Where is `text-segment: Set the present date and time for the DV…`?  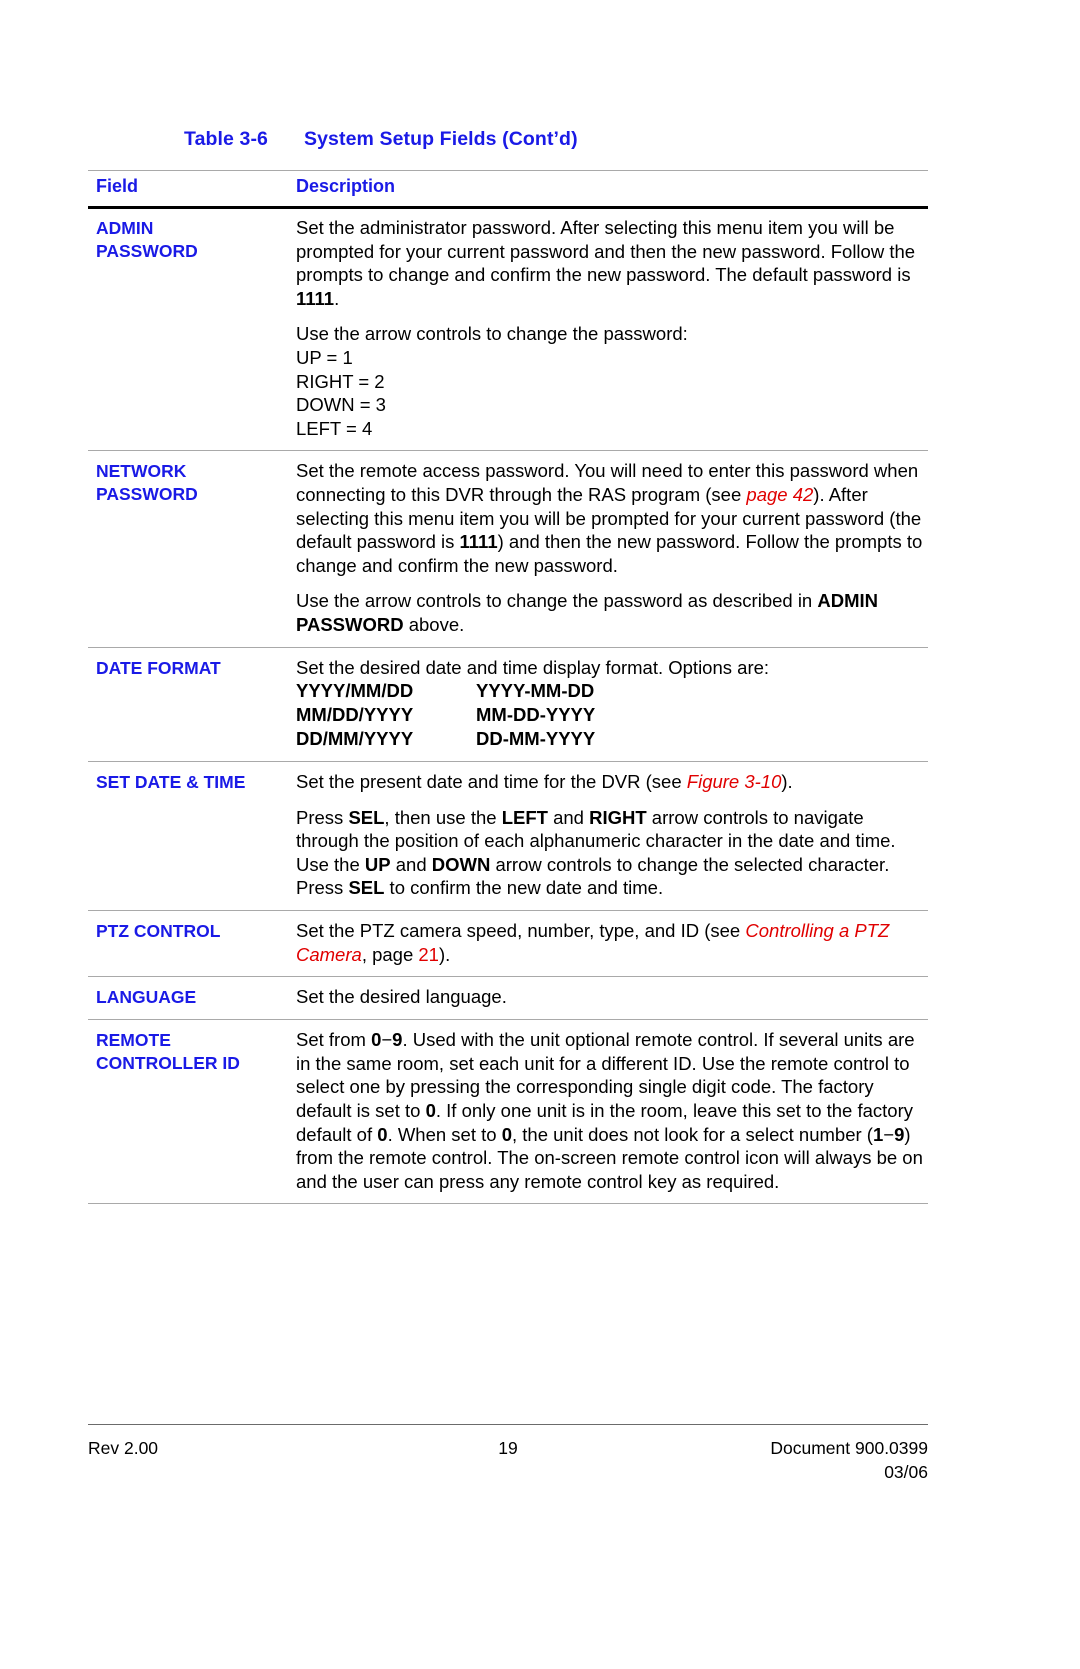 text-segment: Set the present date and time for the DV… is located at coordinates (491, 782).